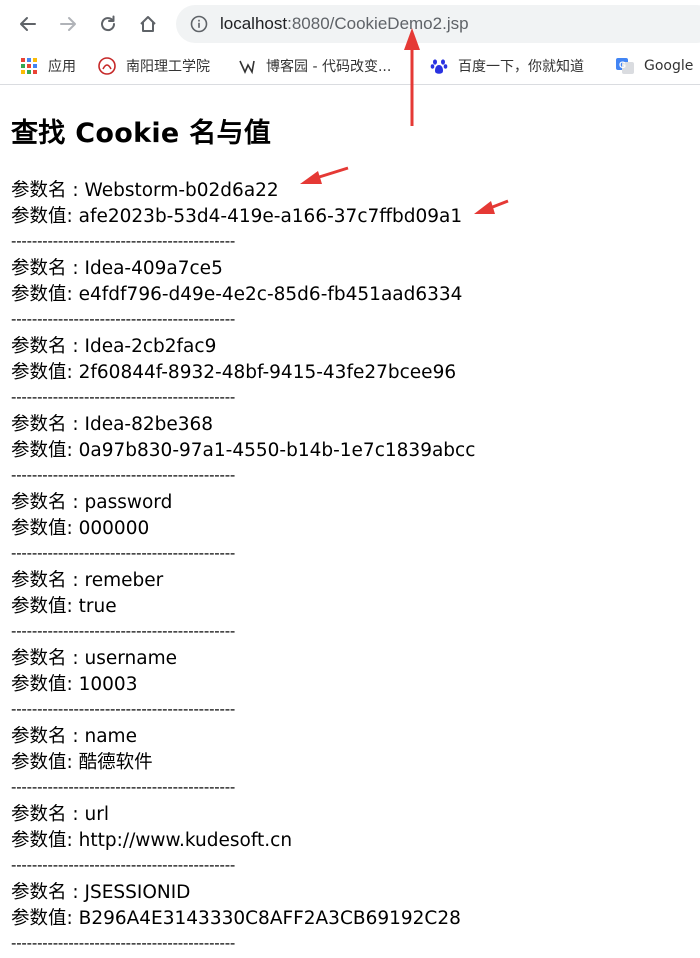  I want to click on cookie-name: Webstorm-b02d6a22, so click(181, 190).